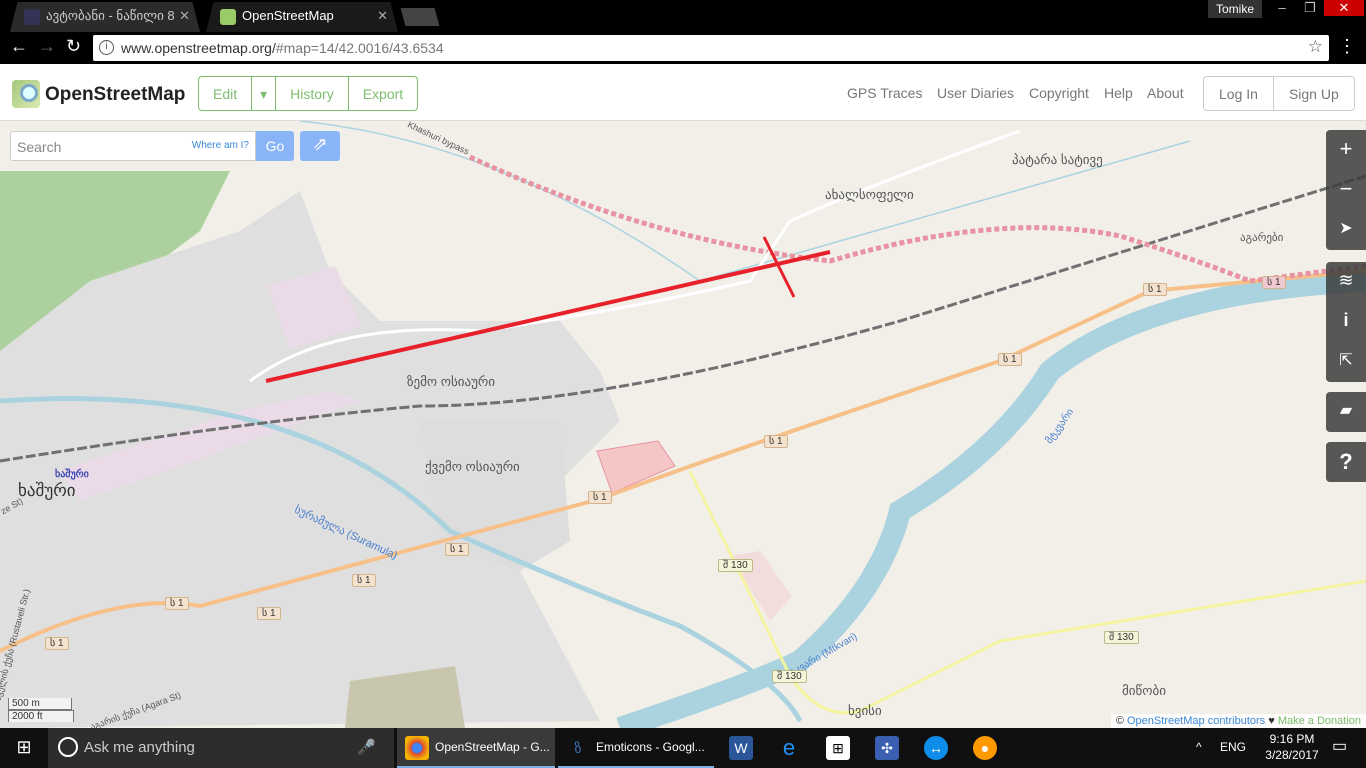 The image size is (1366, 768). I want to click on blogger-icon: ზ, so click(578, 748).